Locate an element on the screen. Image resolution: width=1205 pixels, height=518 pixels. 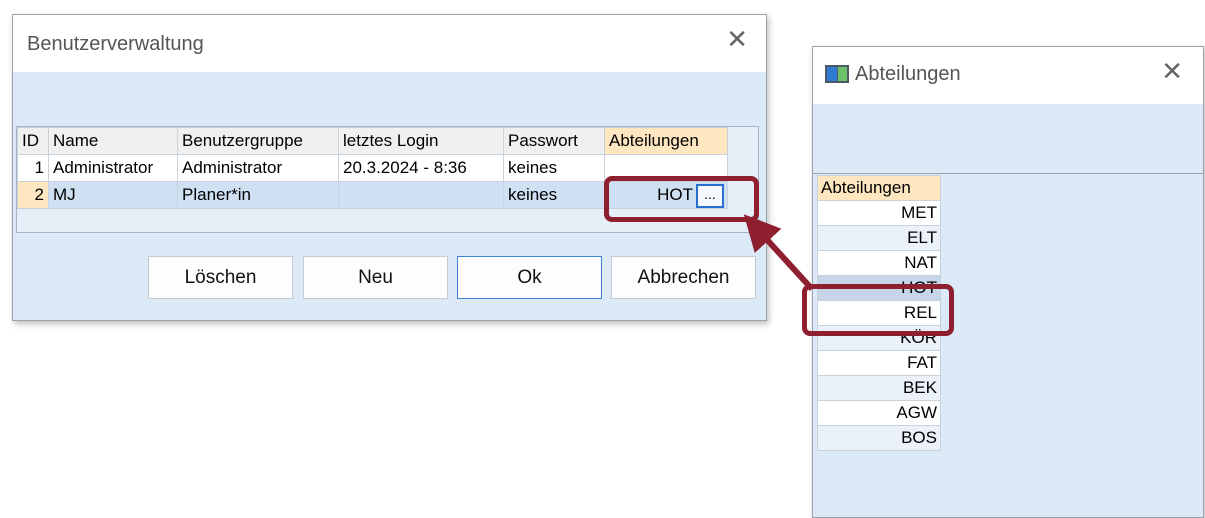
ok-button: Ok is located at coordinates (529, 277).